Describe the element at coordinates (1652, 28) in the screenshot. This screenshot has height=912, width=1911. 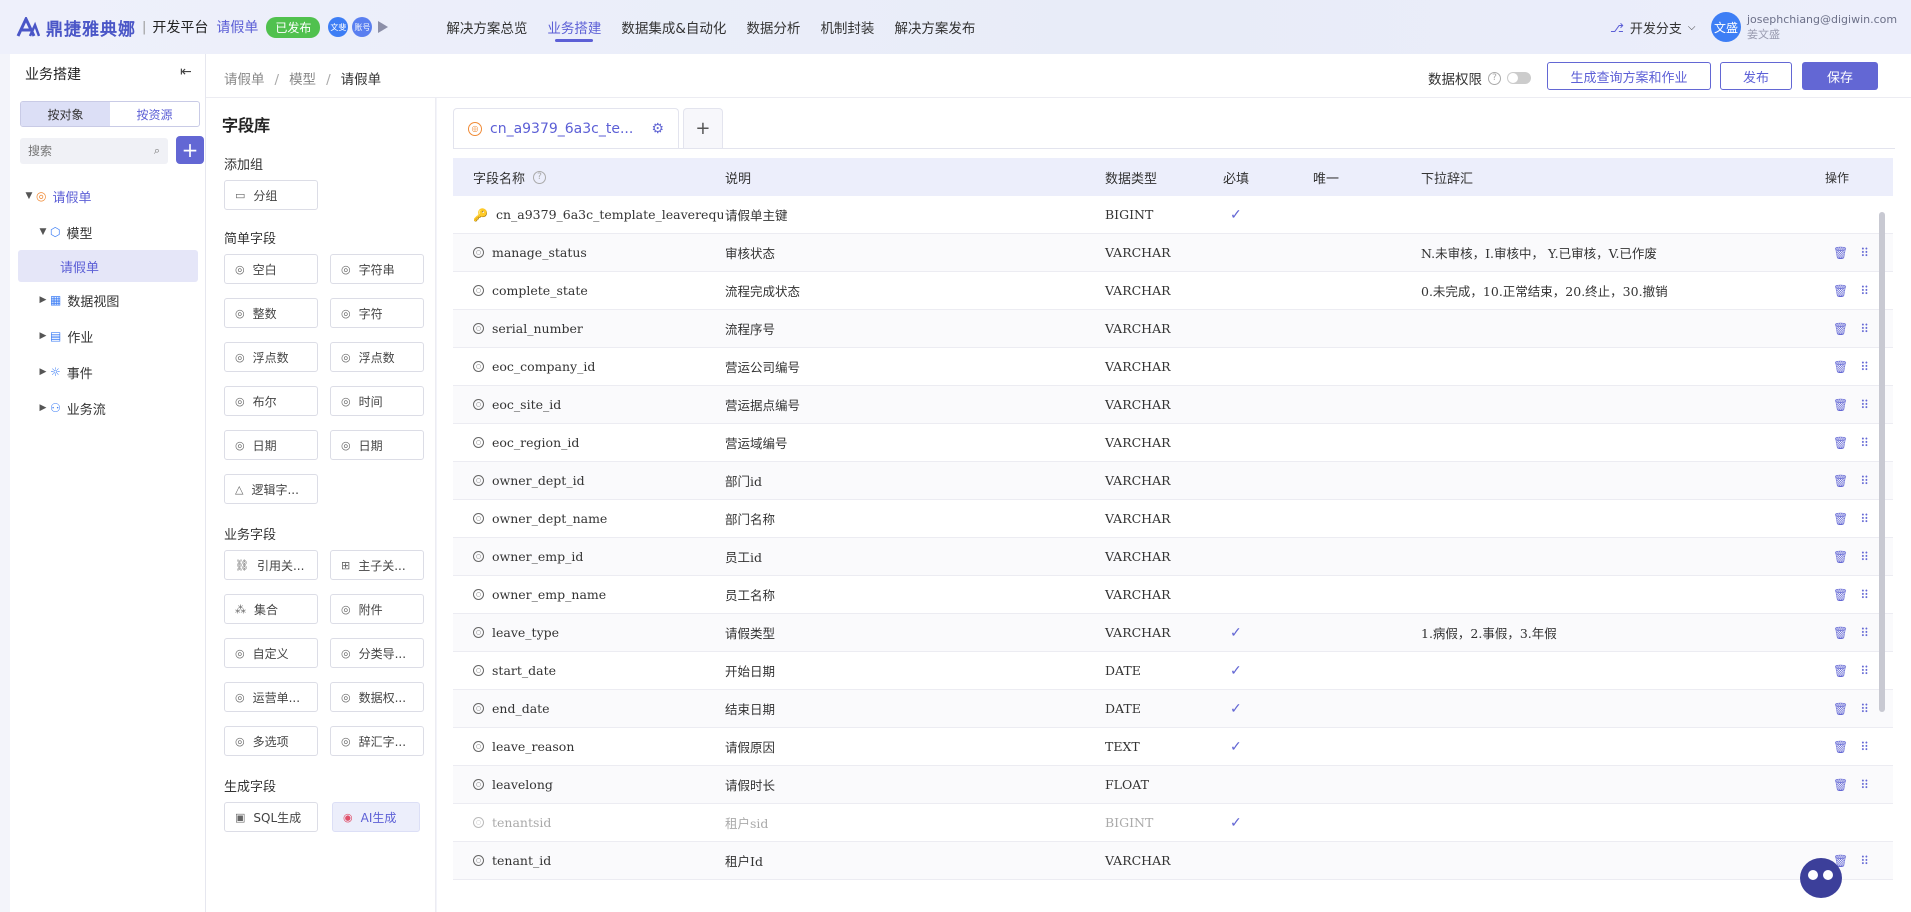
I see `branch-selector: ⎇ 开发分支 ⌵` at that location.